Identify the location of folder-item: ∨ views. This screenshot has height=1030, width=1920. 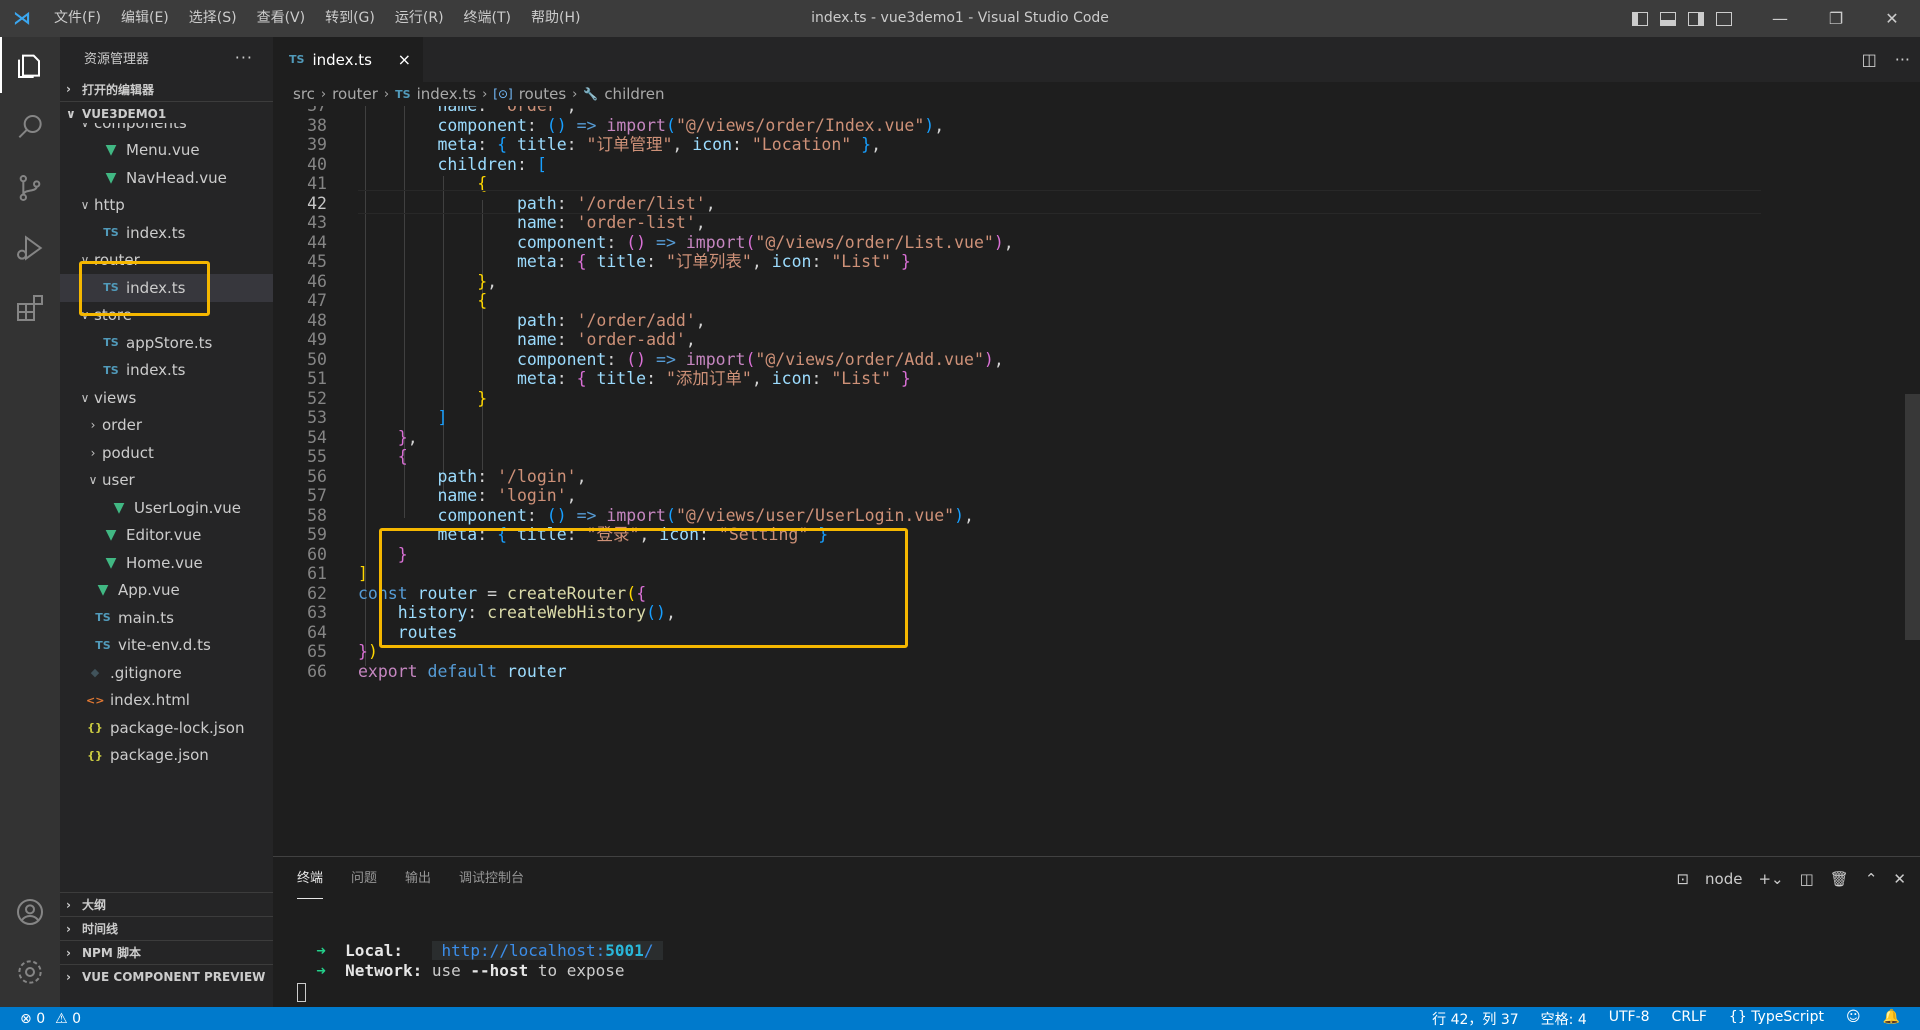
(166, 398).